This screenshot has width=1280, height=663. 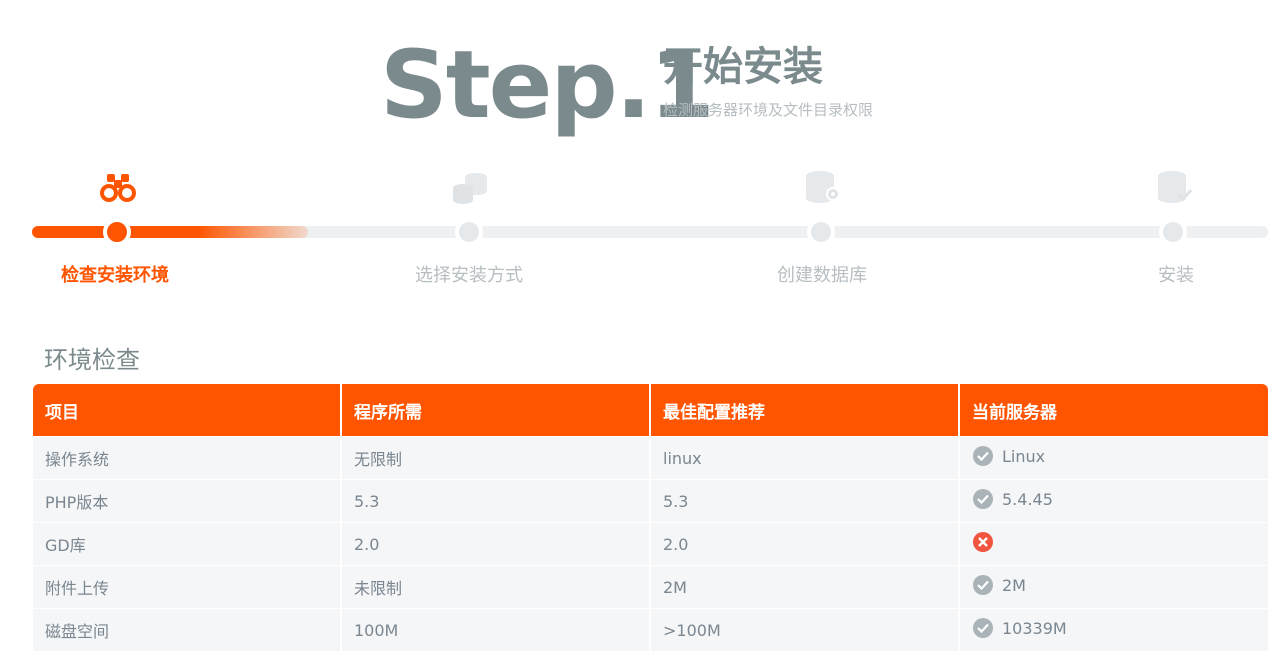 What do you see at coordinates (187, 457) in the screenshot?
I see `cell-item: 操作系统` at bounding box center [187, 457].